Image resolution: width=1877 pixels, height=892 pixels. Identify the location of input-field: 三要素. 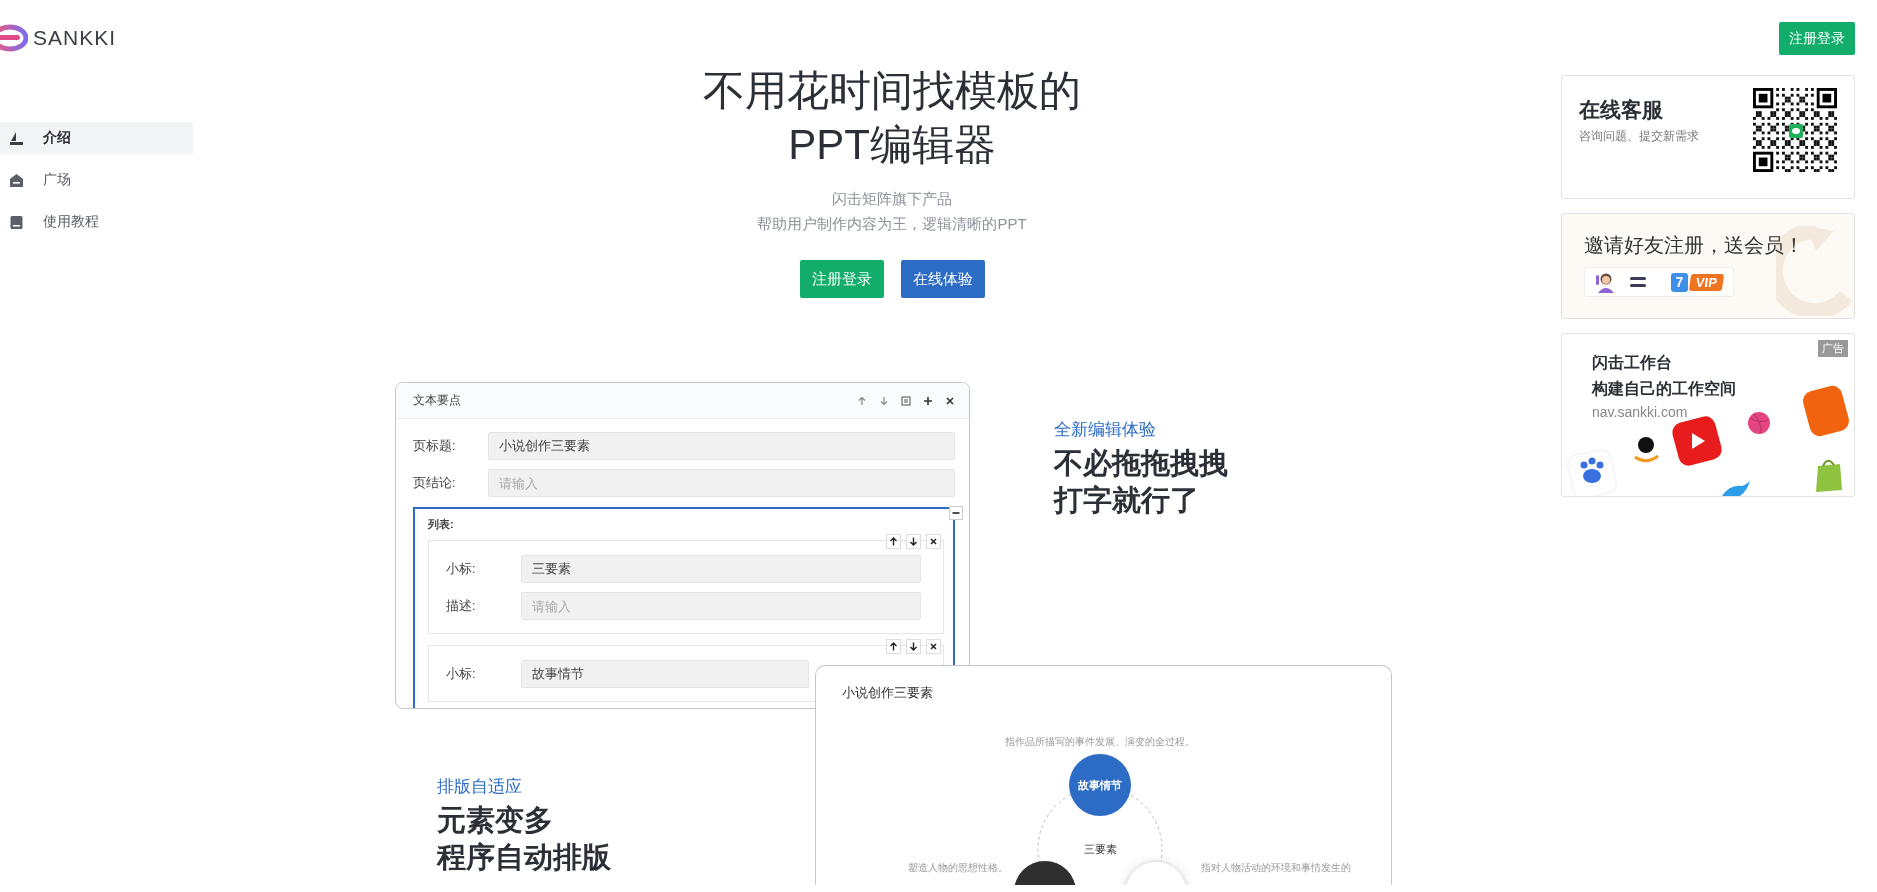
(721, 569).